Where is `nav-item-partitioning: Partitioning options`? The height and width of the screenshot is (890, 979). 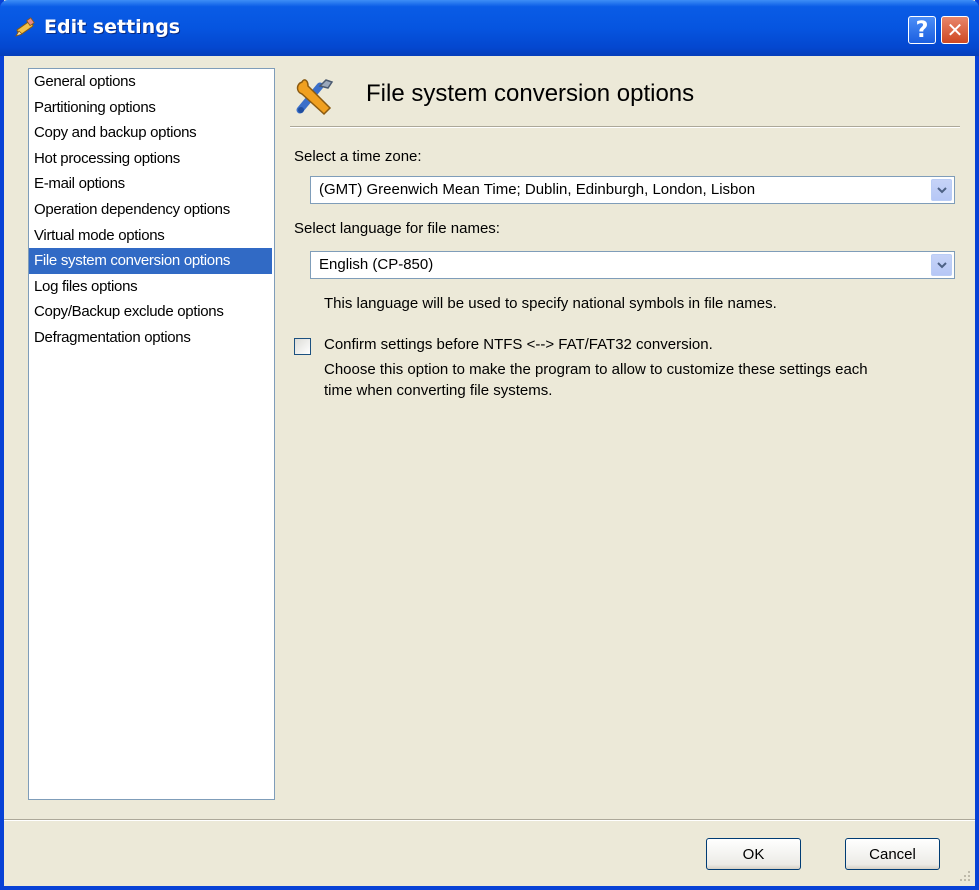
nav-item-partitioning: Partitioning options is located at coordinates (150, 108).